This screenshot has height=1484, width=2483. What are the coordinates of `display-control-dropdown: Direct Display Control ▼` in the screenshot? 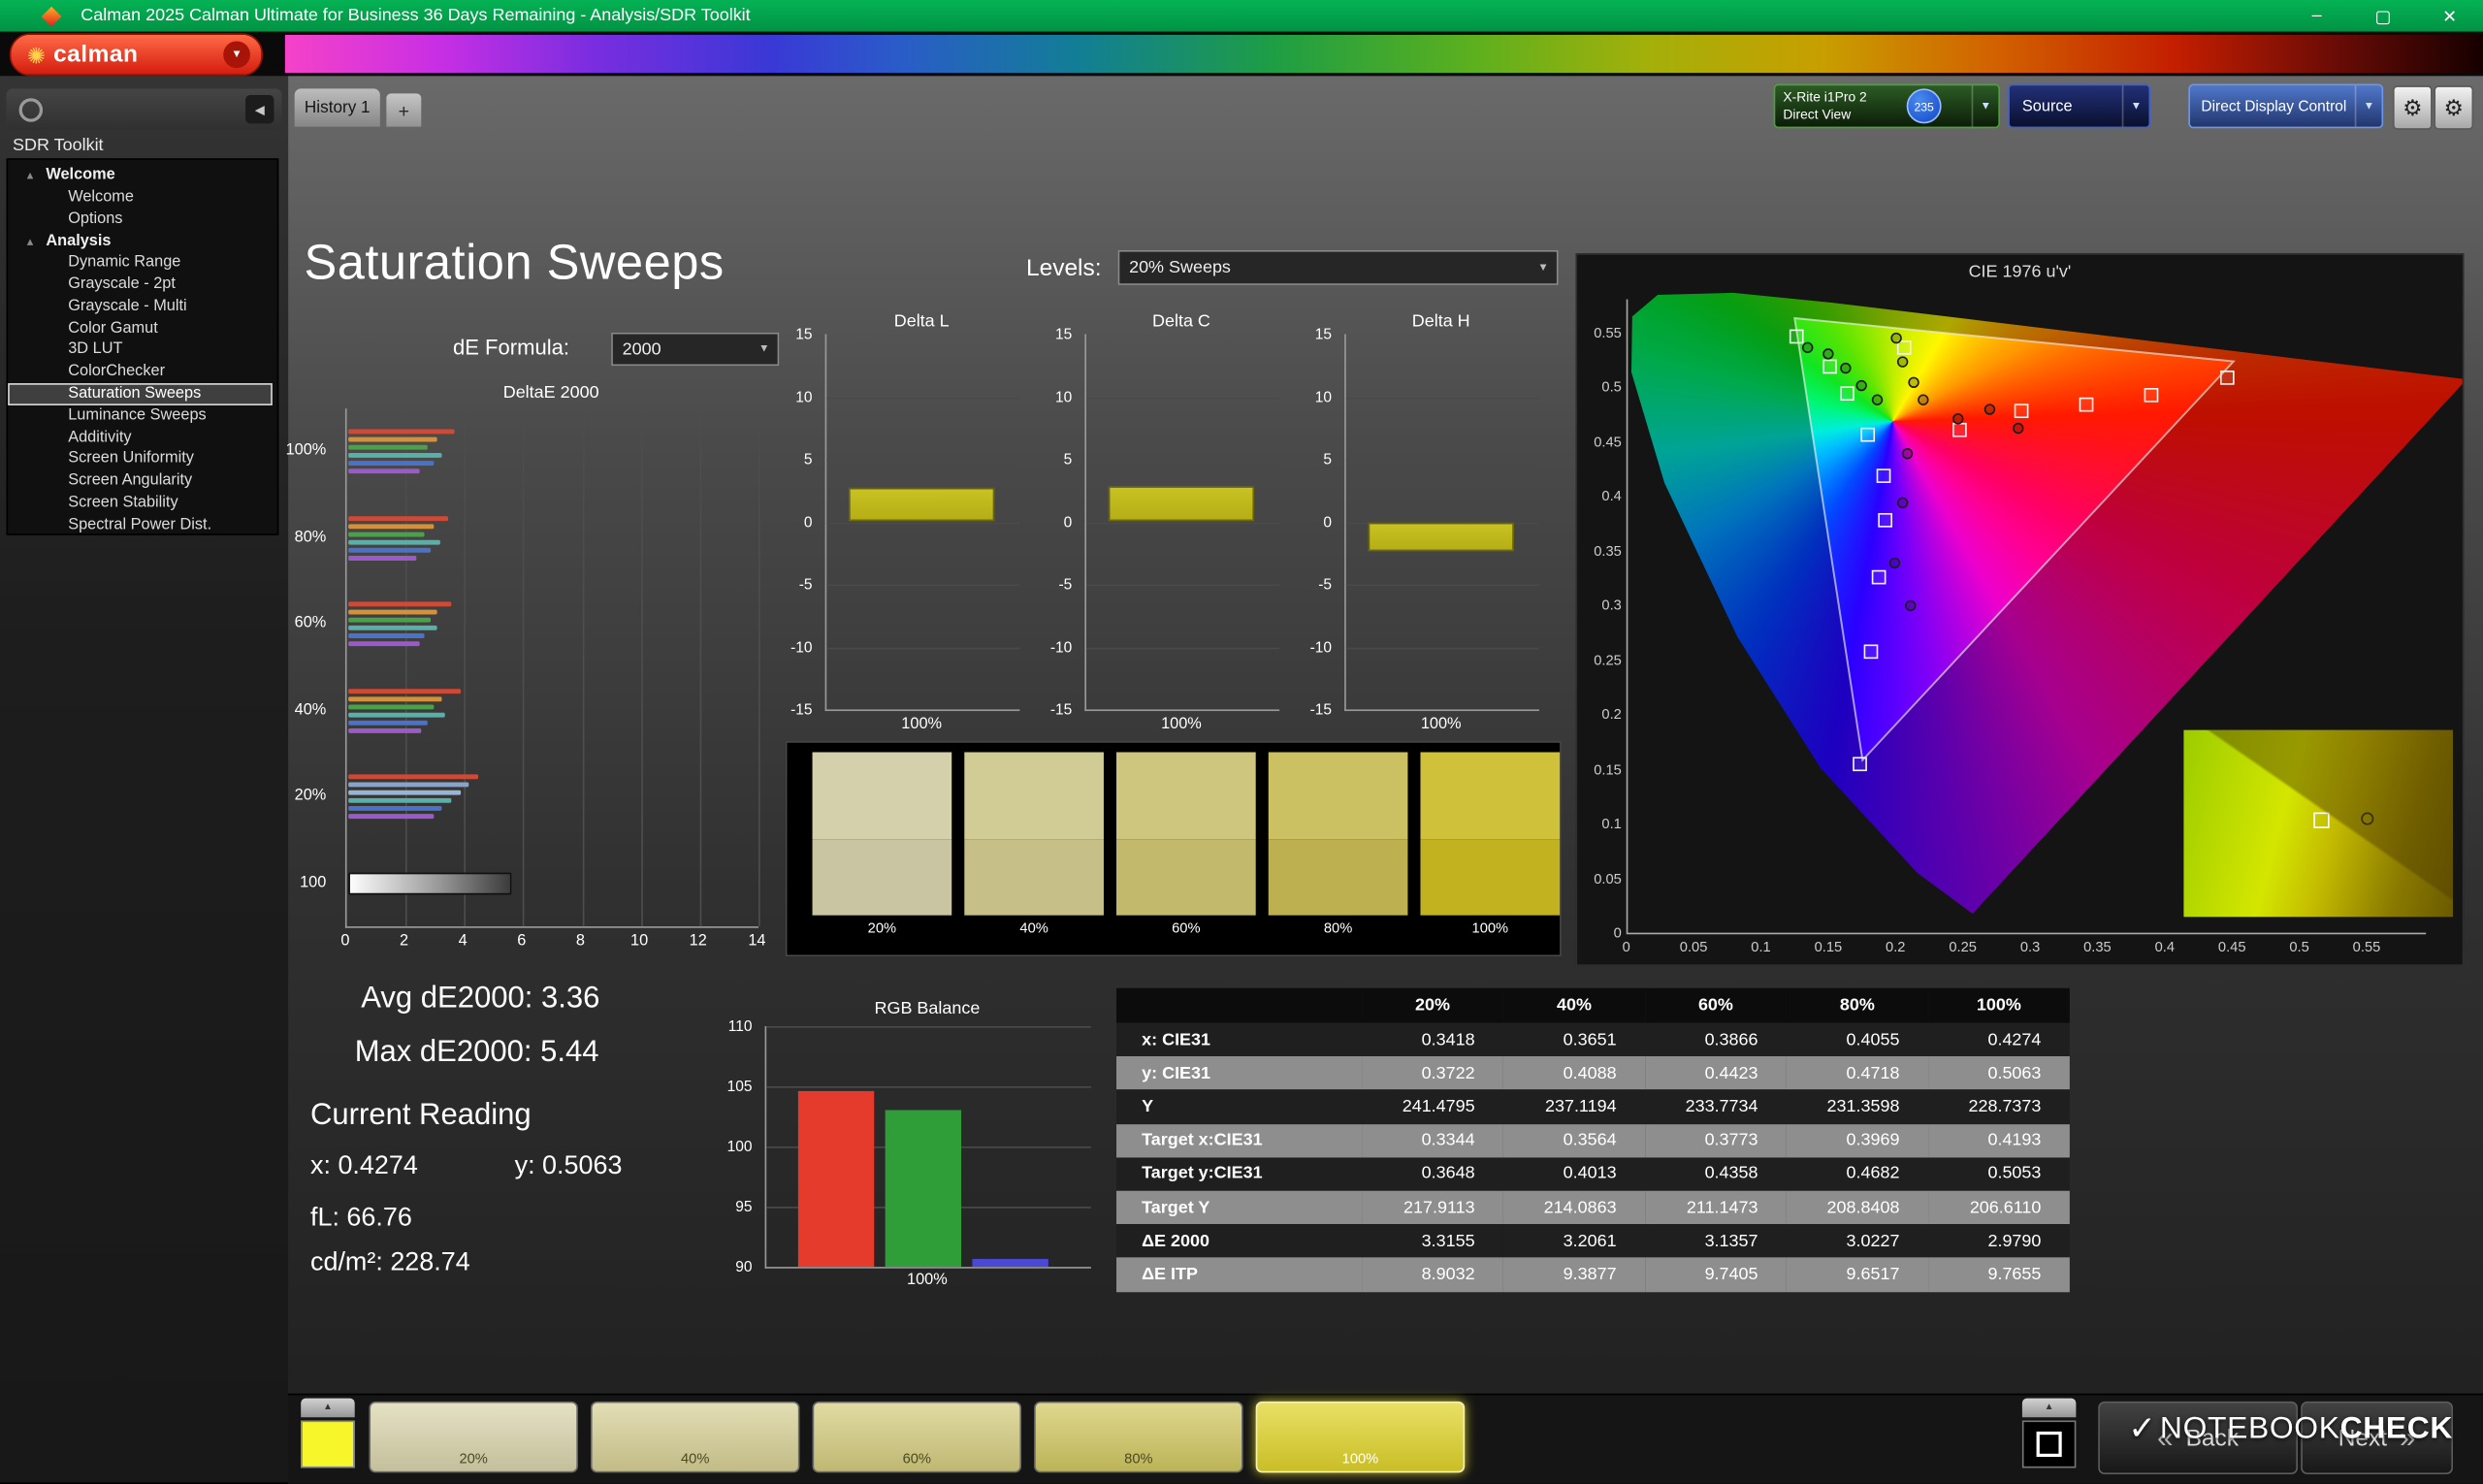 It's located at (2286, 106).